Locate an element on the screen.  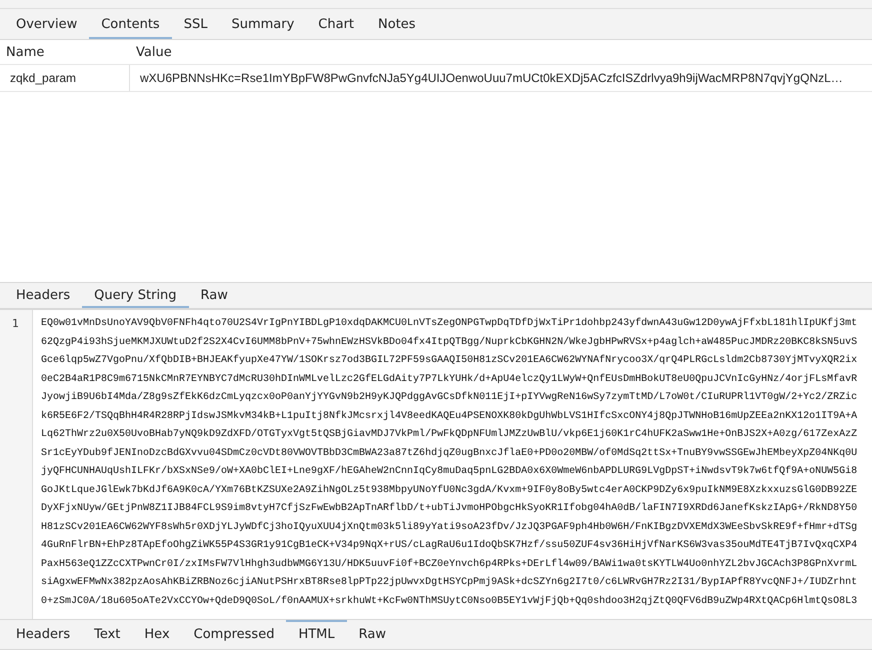
code-line: siAgxwEFMwNx382pzAosAhKBiZRBNoz6cjiANutPSHrxBT8Rse8lpPTp22jpUwvxDgtHSYCpPmj9ASk+dcSZYn6g2I7t0/c6LWRvGH7Rz2I31/BypIAPfR8YvcQNFJ+/IUDZrhnt is located at coordinates (449, 583).